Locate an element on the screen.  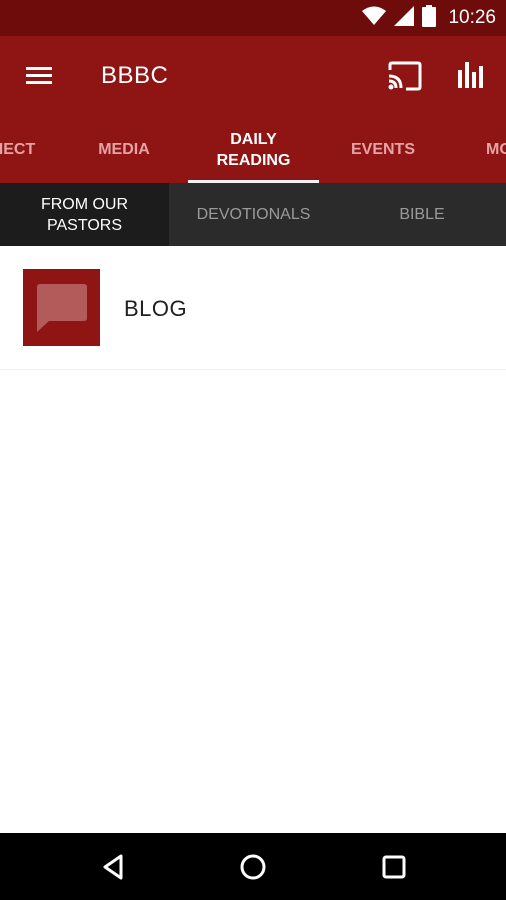
sub-tab-from-our-pastors: FROM OUR PASTORS is located at coordinates (84, 214).